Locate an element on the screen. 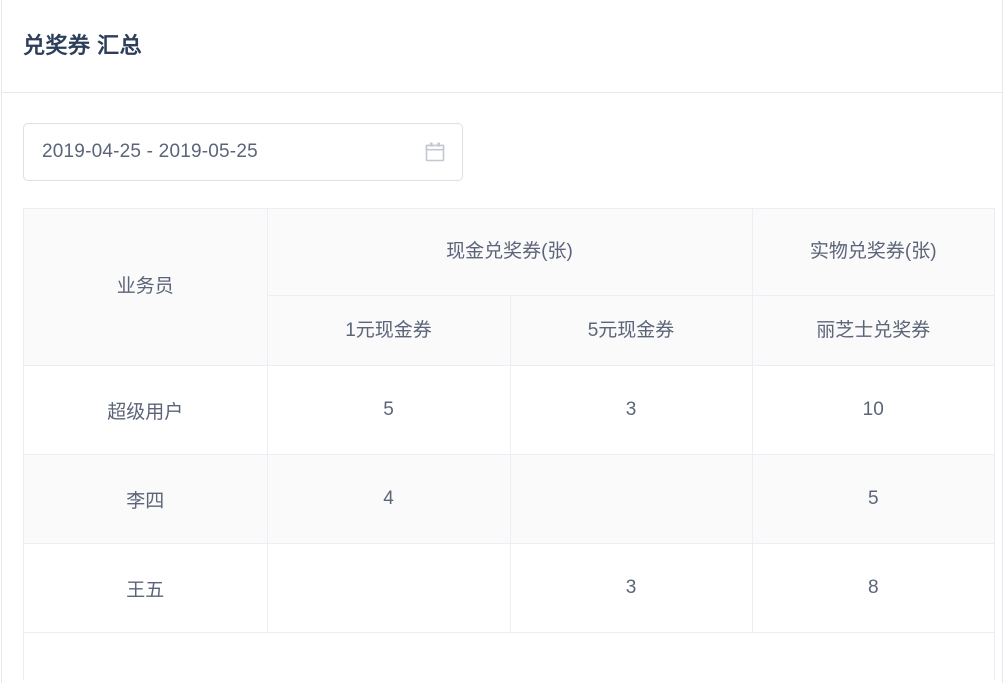  table-footer is located at coordinates (509, 656).